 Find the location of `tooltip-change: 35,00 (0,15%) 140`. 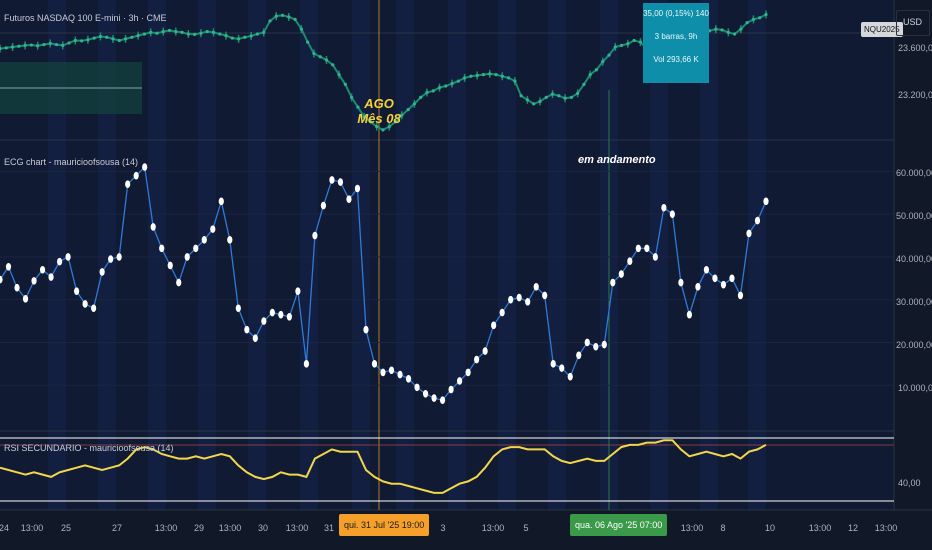

tooltip-change: 35,00 (0,15%) 140 is located at coordinates (676, 13).